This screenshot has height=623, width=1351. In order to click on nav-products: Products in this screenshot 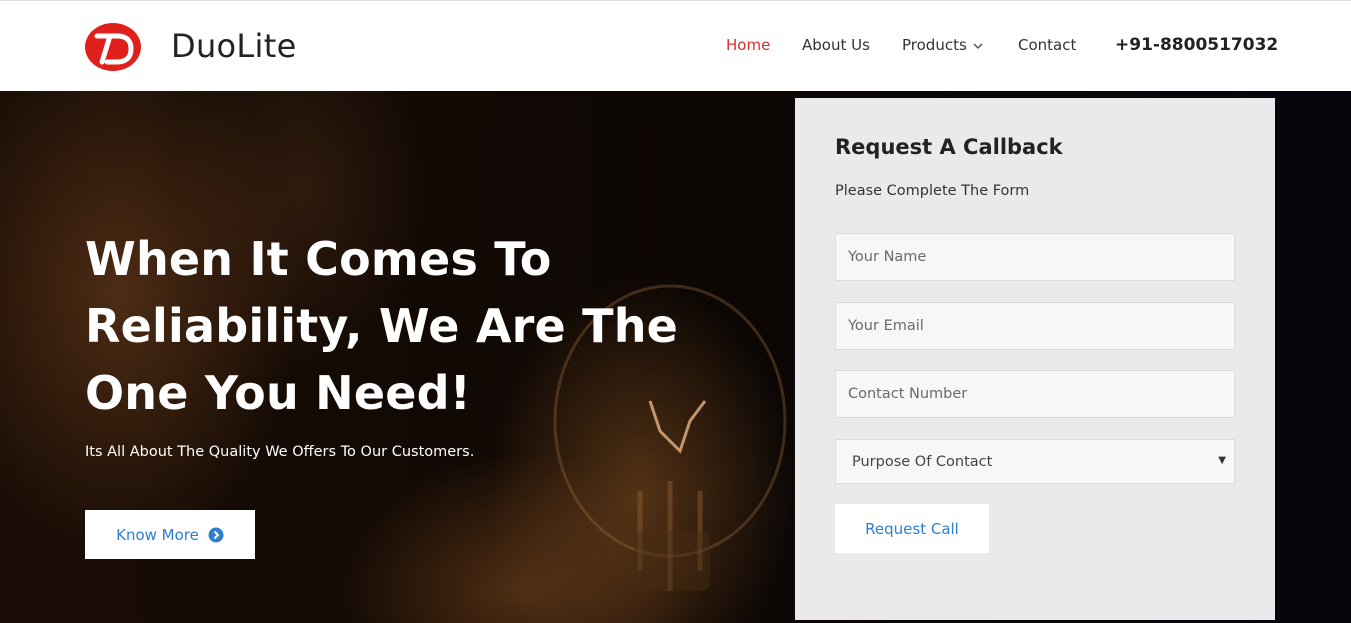, I will do `click(942, 45)`.